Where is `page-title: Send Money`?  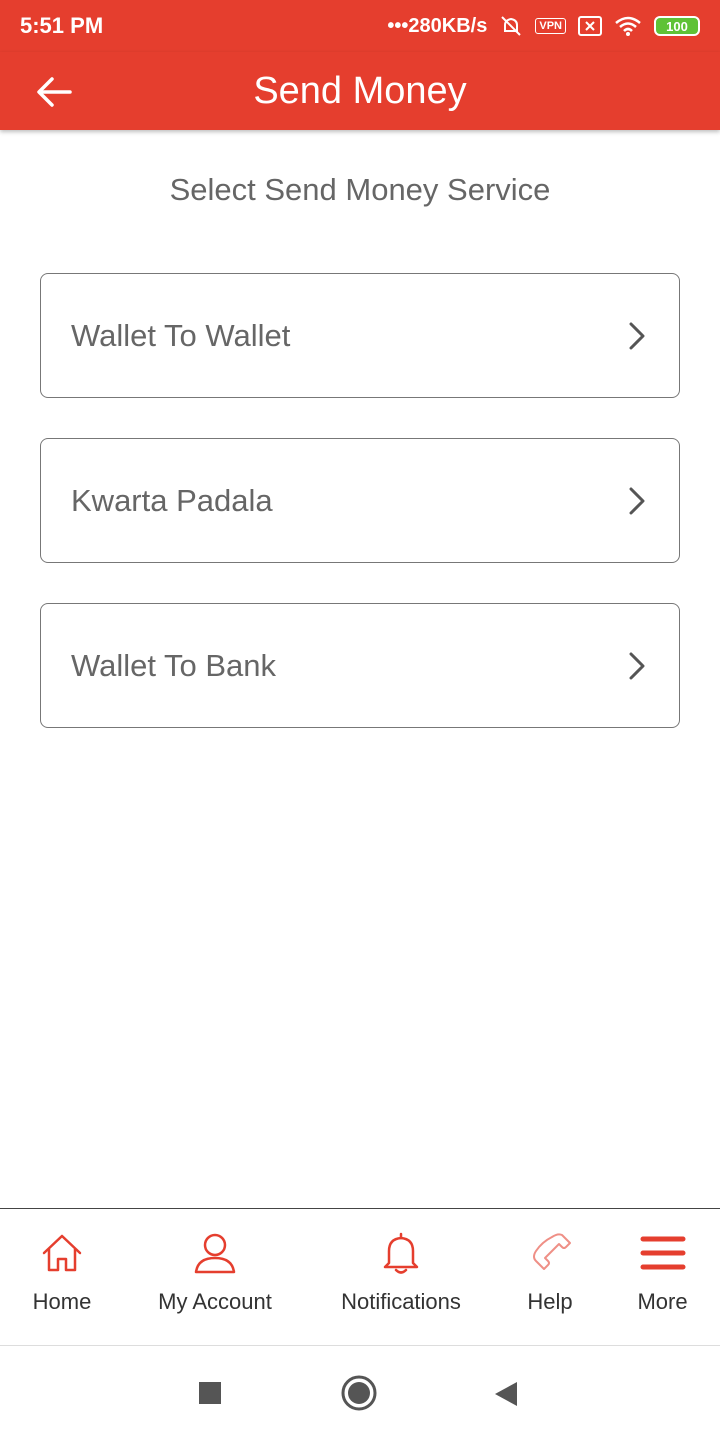 page-title: Send Money is located at coordinates (360, 90).